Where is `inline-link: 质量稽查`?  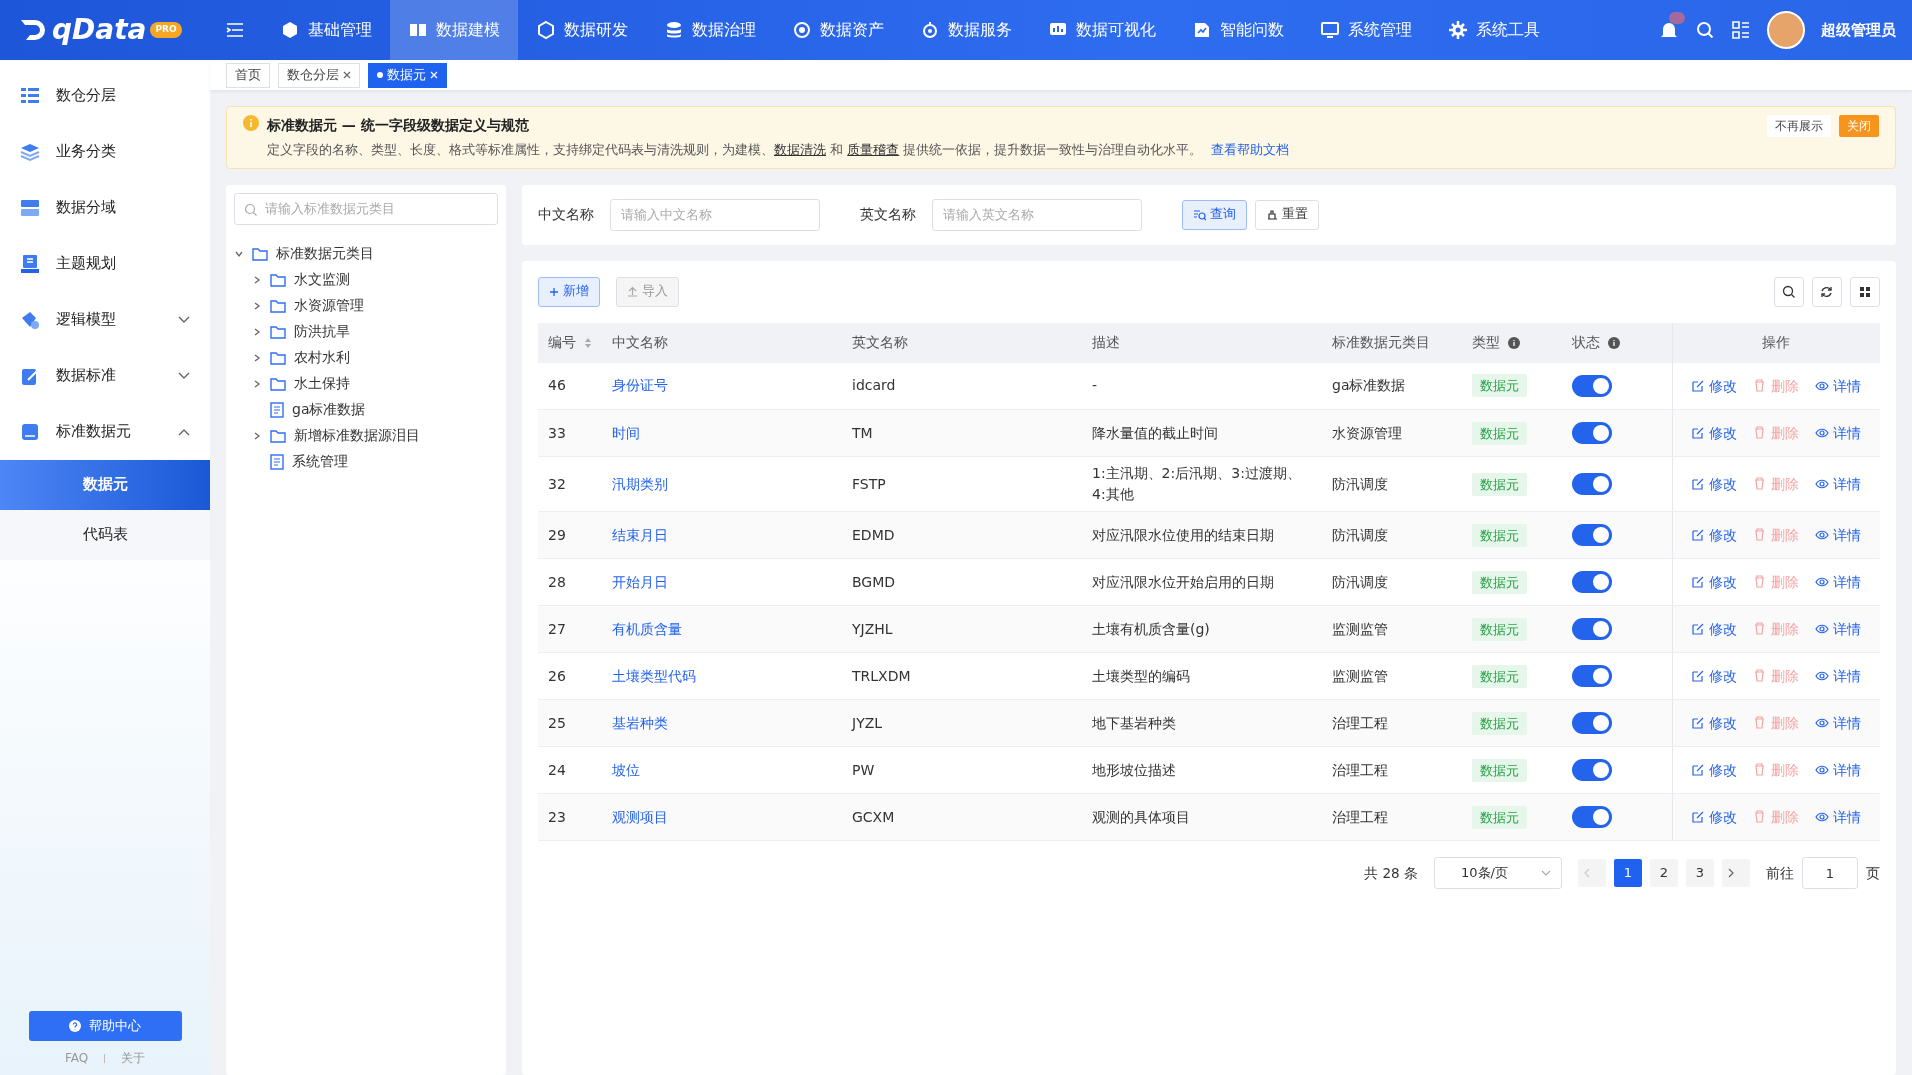
inline-link: 质量稽查 is located at coordinates (873, 149).